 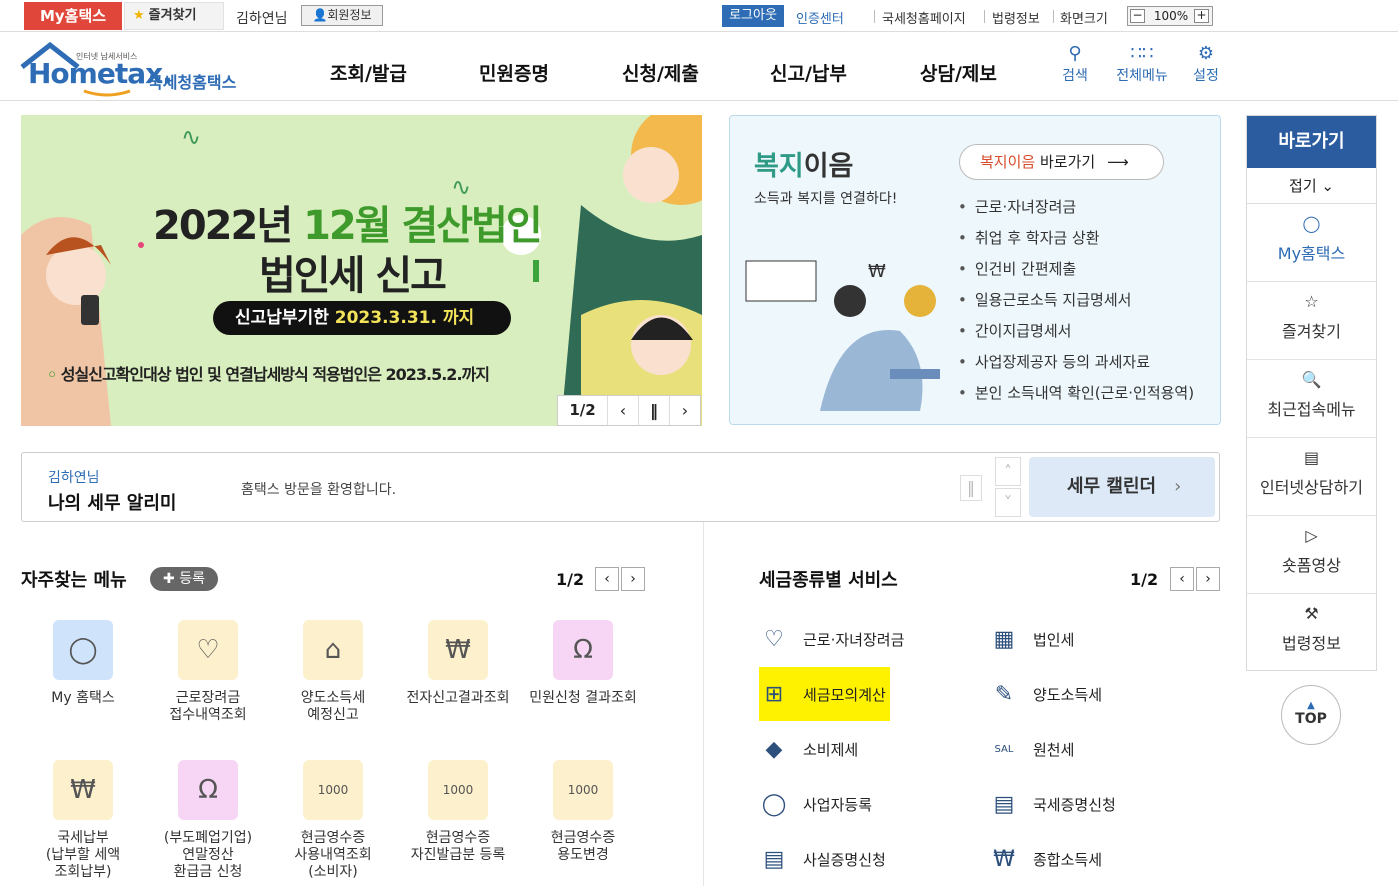 What do you see at coordinates (808, 72) in the screenshot?
I see `nav-report-pay: 신고/납부` at bounding box center [808, 72].